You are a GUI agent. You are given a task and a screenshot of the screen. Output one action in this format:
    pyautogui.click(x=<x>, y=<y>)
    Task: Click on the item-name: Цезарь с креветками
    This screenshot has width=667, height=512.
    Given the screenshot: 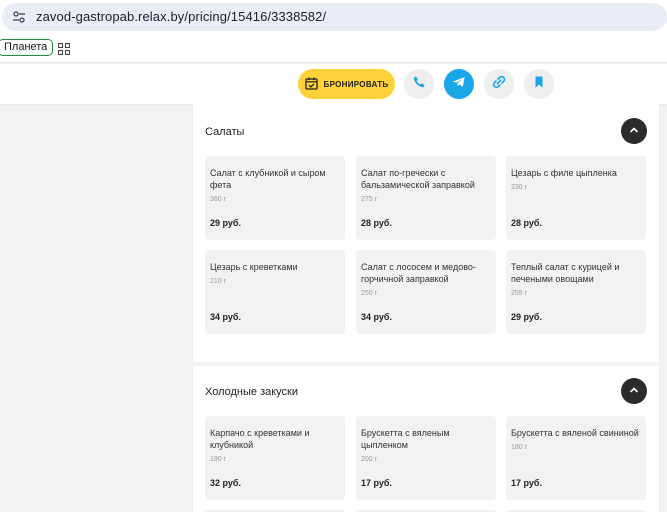 What is the action you would take?
    pyautogui.click(x=254, y=267)
    